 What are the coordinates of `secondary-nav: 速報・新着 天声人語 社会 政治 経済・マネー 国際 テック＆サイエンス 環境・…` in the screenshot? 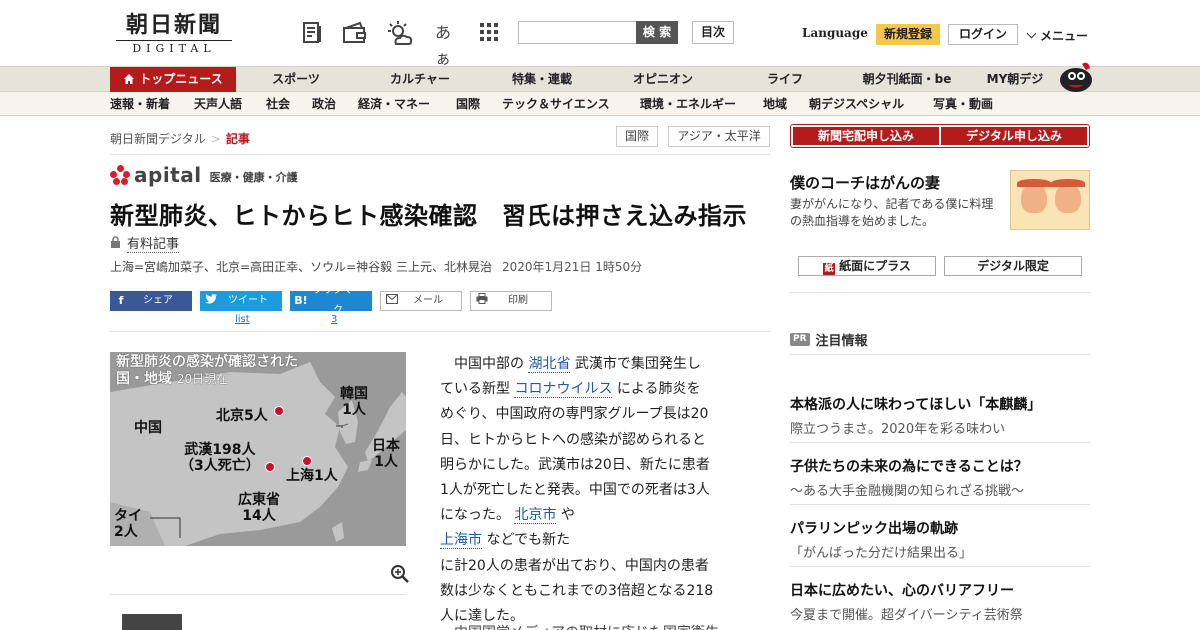 It's located at (600, 104).